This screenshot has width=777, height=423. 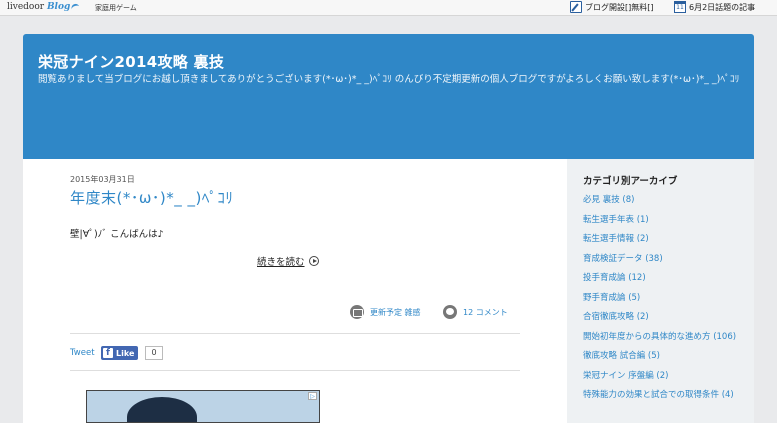 I want to click on post-comments-link: 12 コメント, so click(x=475, y=312).